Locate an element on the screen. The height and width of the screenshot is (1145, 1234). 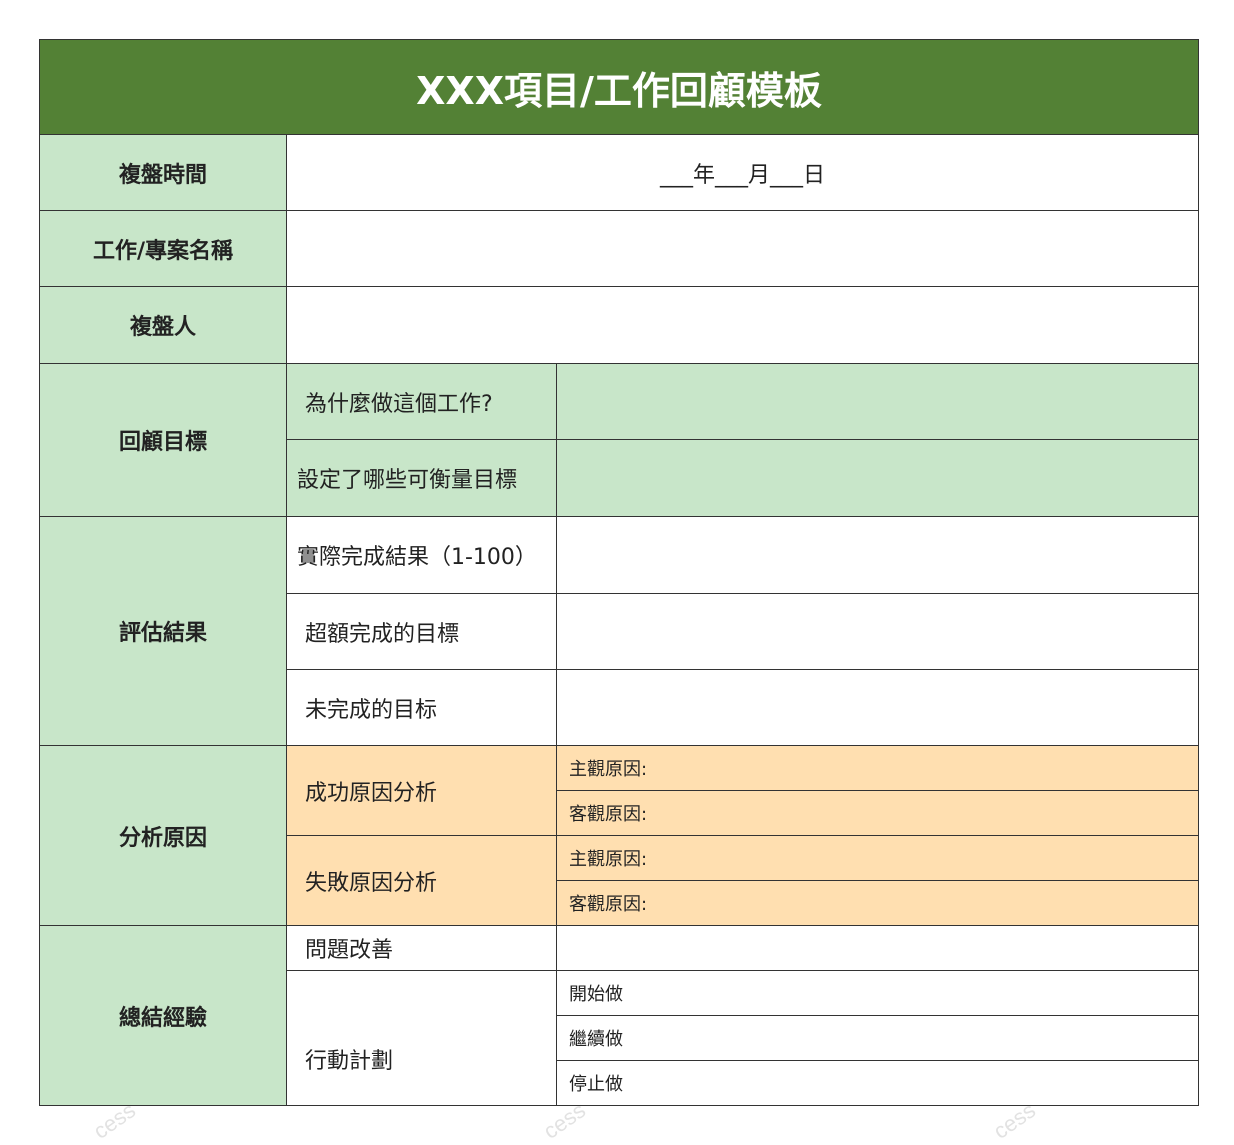
action-continue-field: 繼續做 is located at coordinates (877, 1038).